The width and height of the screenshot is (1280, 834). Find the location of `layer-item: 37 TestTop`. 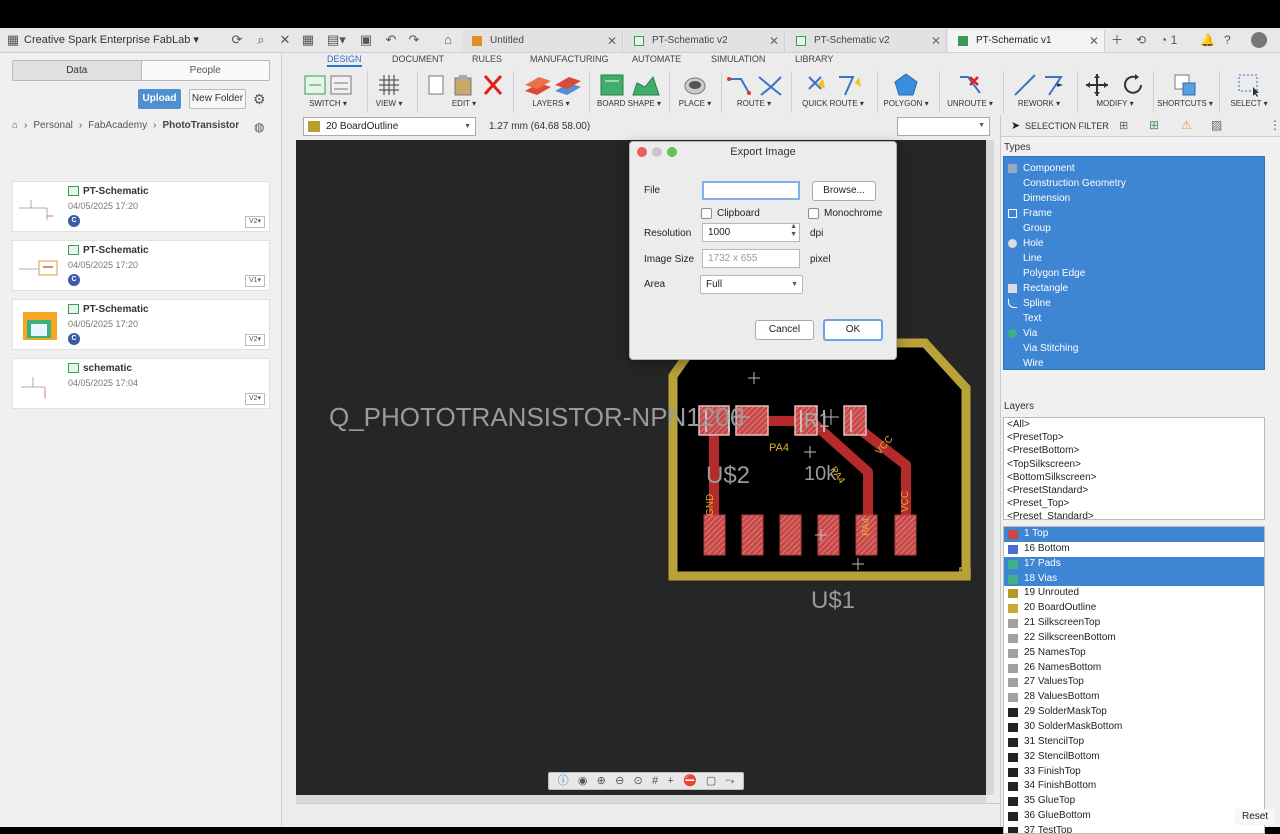

layer-item: 37 TestTop is located at coordinates (1134, 828).